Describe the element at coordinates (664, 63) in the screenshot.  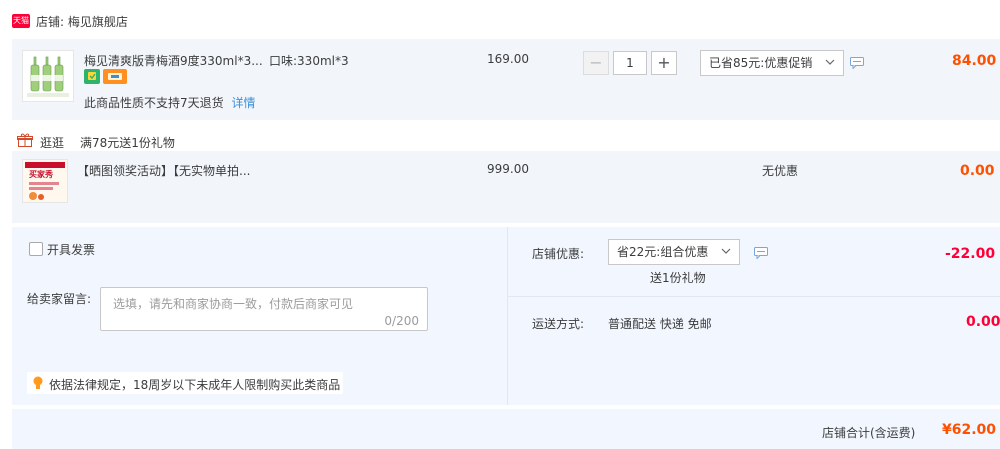
I see `quantity-increase-button: +` at that location.